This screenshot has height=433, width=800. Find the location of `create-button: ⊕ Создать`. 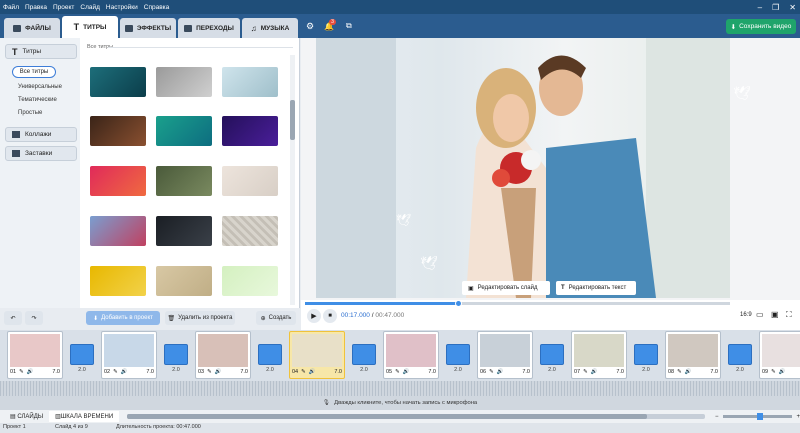

create-button: ⊕ Создать is located at coordinates (276, 318).